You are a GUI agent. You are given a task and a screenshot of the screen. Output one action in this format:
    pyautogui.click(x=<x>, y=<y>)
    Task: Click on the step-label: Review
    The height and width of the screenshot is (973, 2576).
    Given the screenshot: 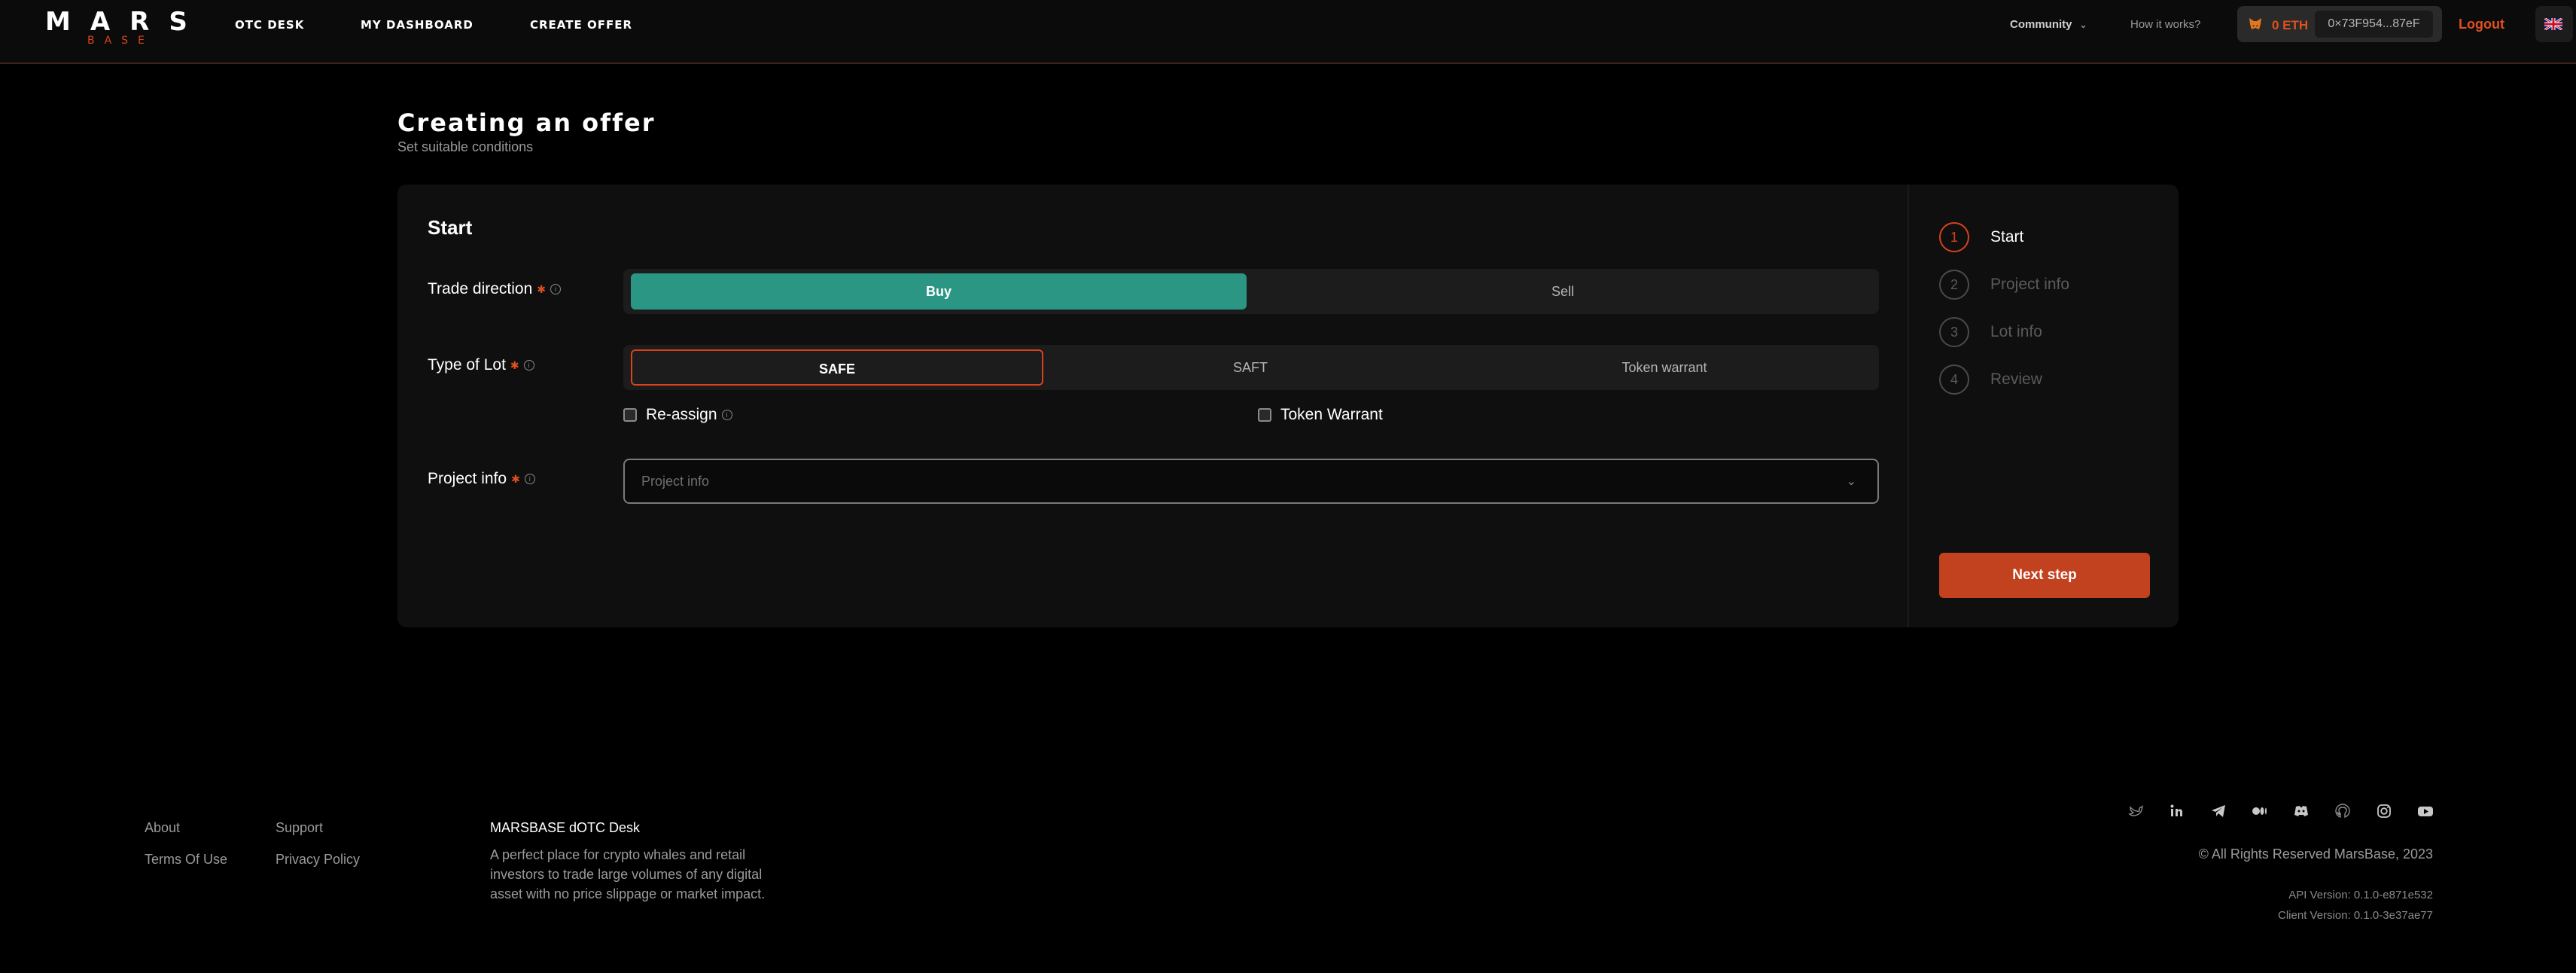 What is the action you would take?
    pyautogui.click(x=2016, y=379)
    